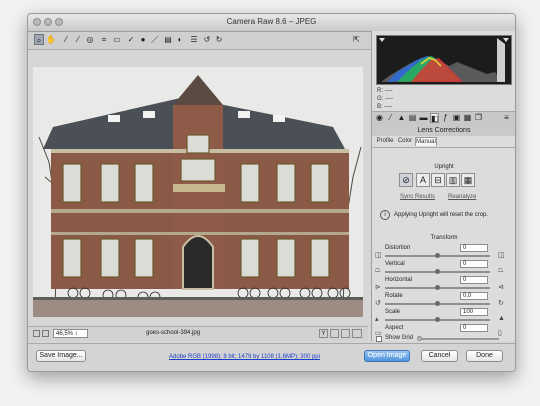 The image size is (540, 406). Describe the element at coordinates (155, 39) in the screenshot. I see `adjustment-brush-tool-icon: ／` at that location.